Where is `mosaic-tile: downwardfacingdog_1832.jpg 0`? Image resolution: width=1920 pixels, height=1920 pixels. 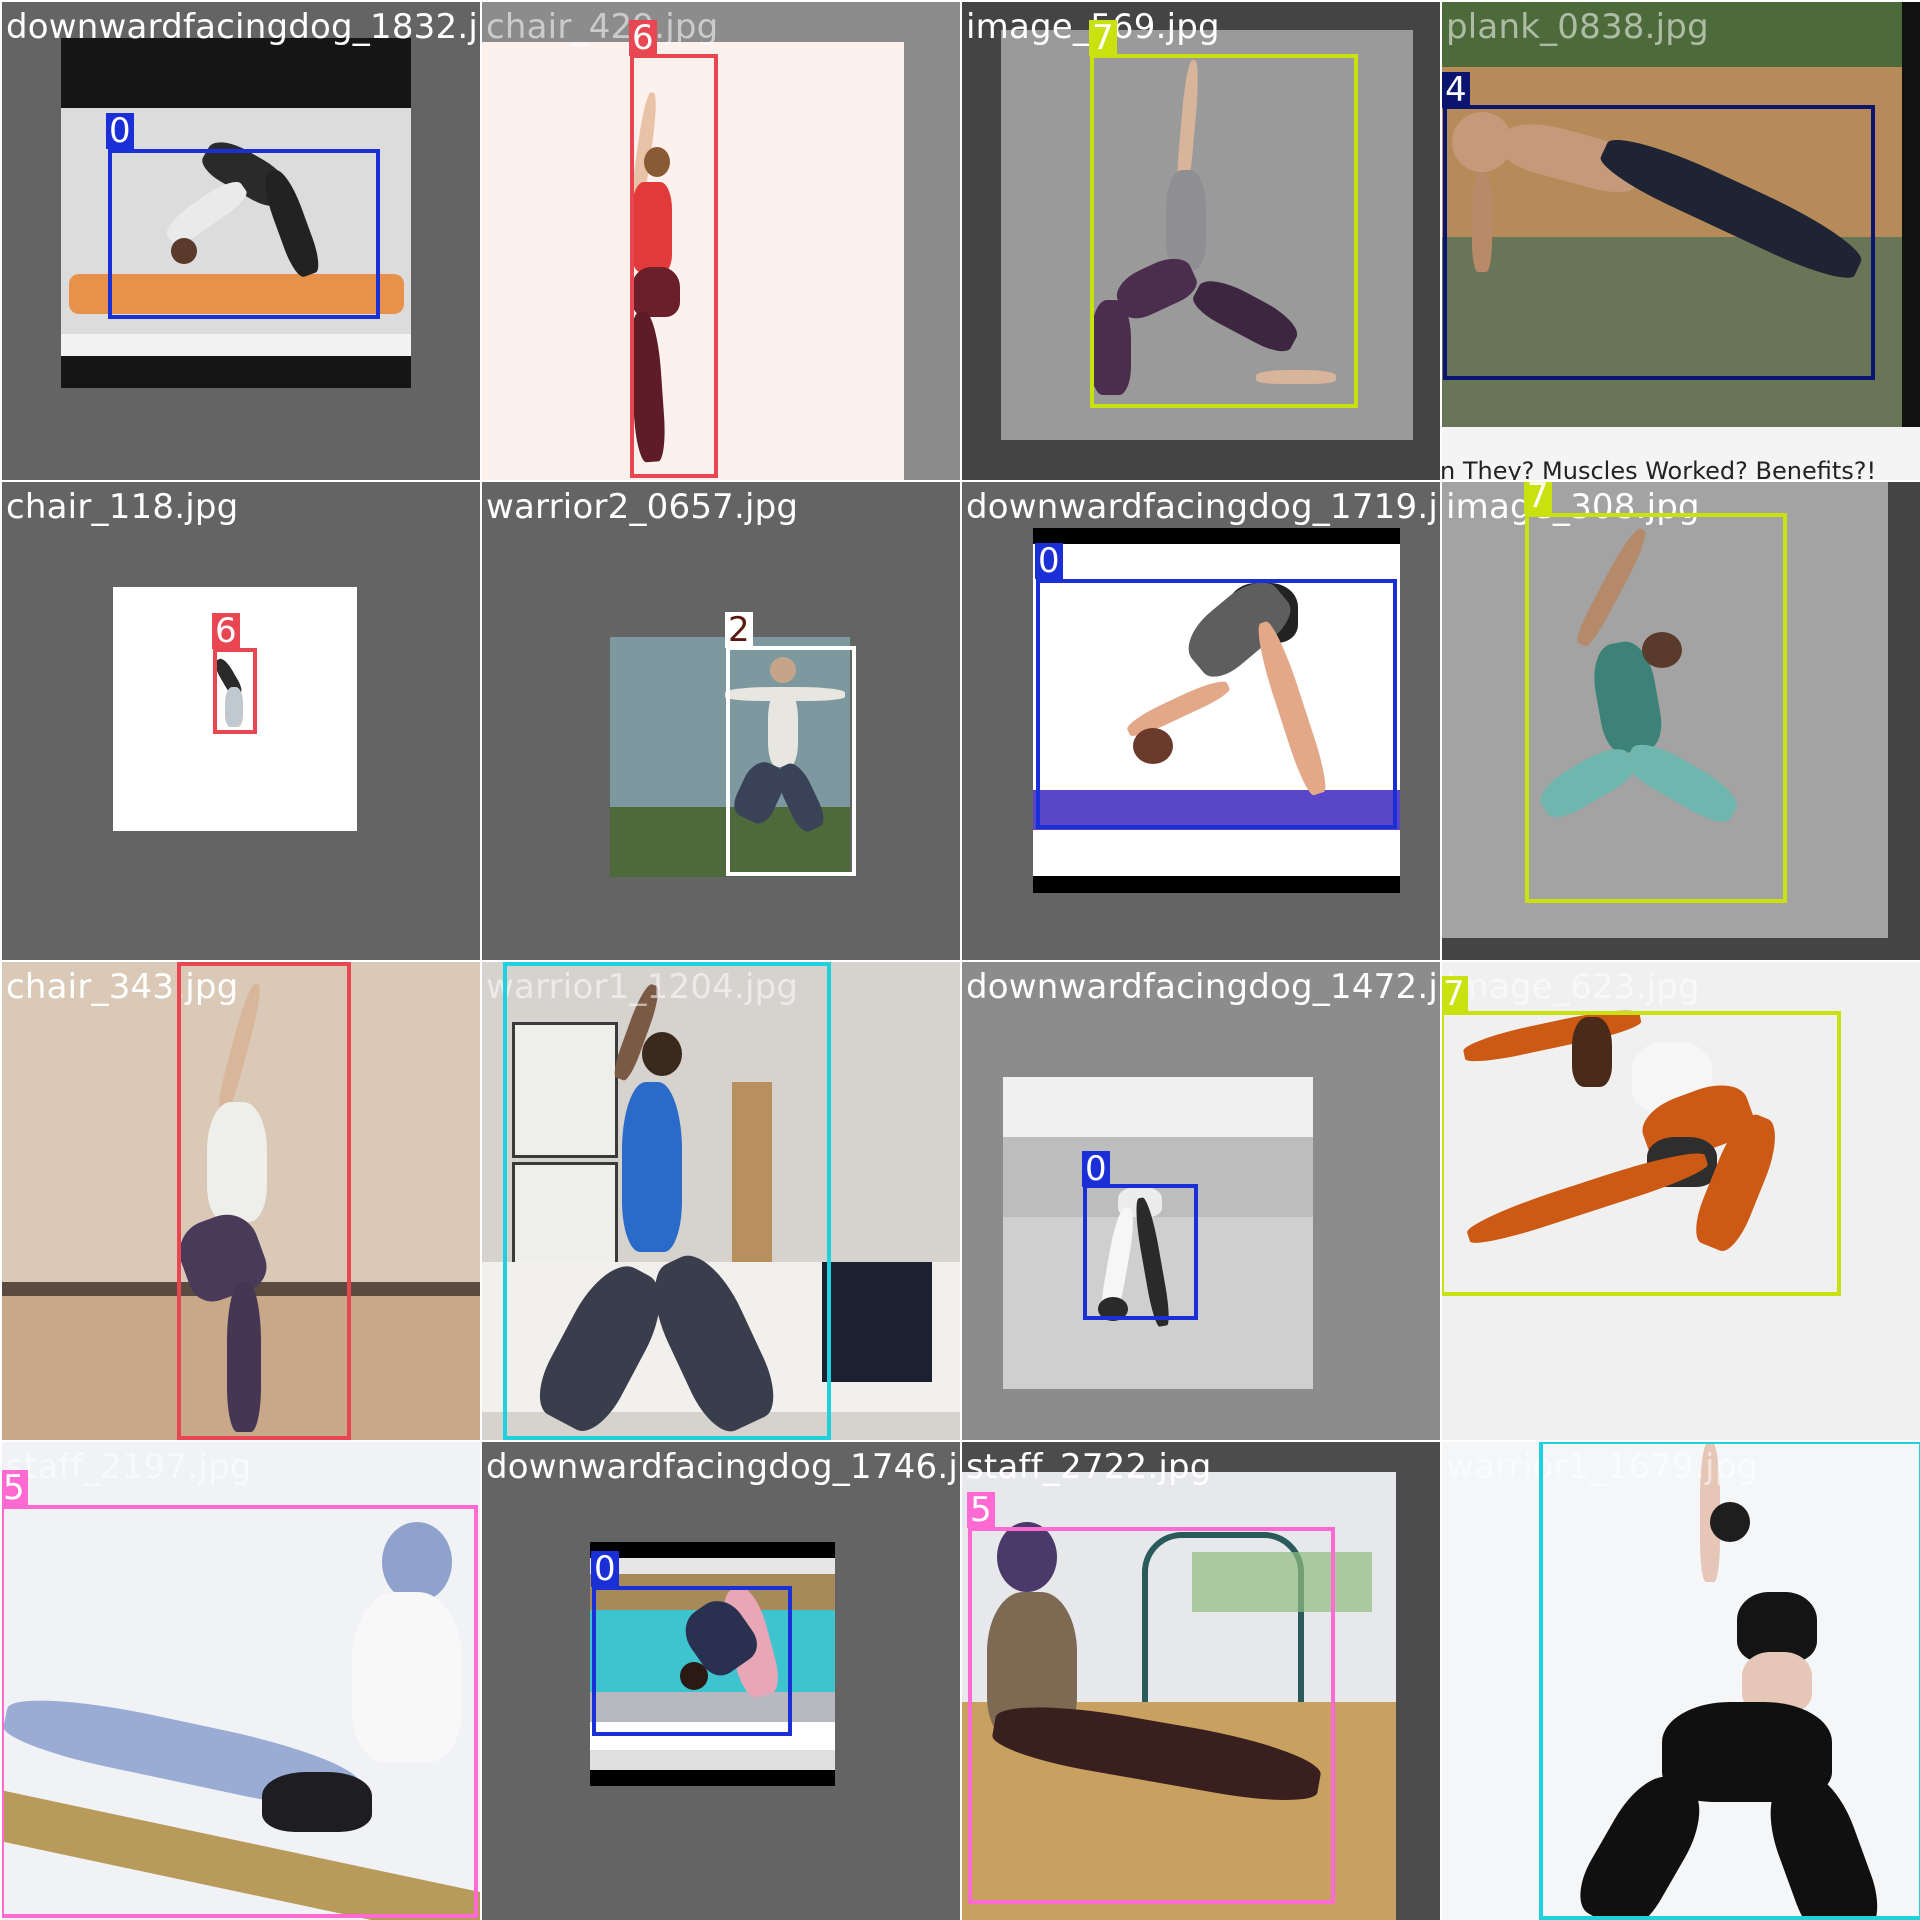
mosaic-tile: downwardfacingdog_1832.jpg 0 is located at coordinates (241, 241).